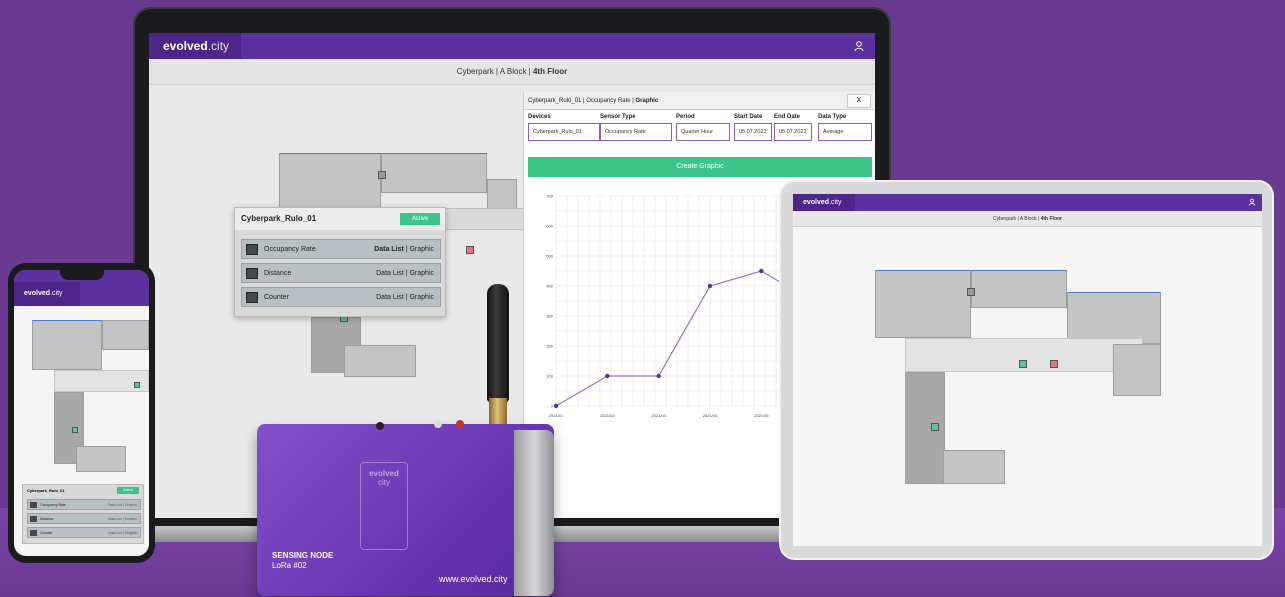 This screenshot has width=1285, height=597. Describe the element at coordinates (618, 117) in the screenshot. I see `sensor-type-label: Sensor Type` at that location.